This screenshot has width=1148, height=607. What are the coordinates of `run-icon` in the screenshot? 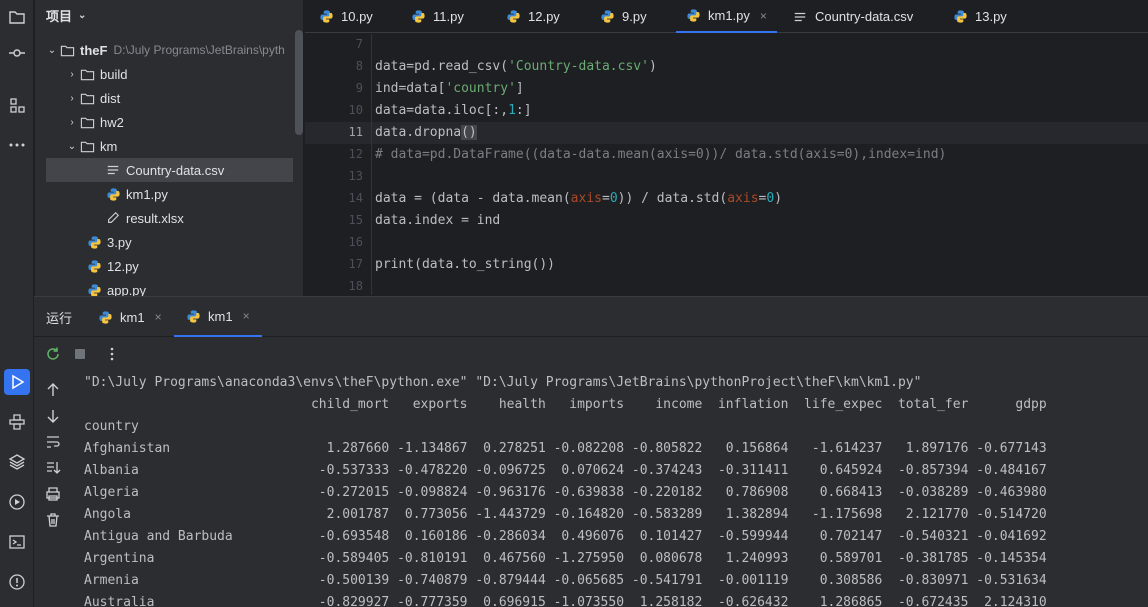 It's located at (17, 382).